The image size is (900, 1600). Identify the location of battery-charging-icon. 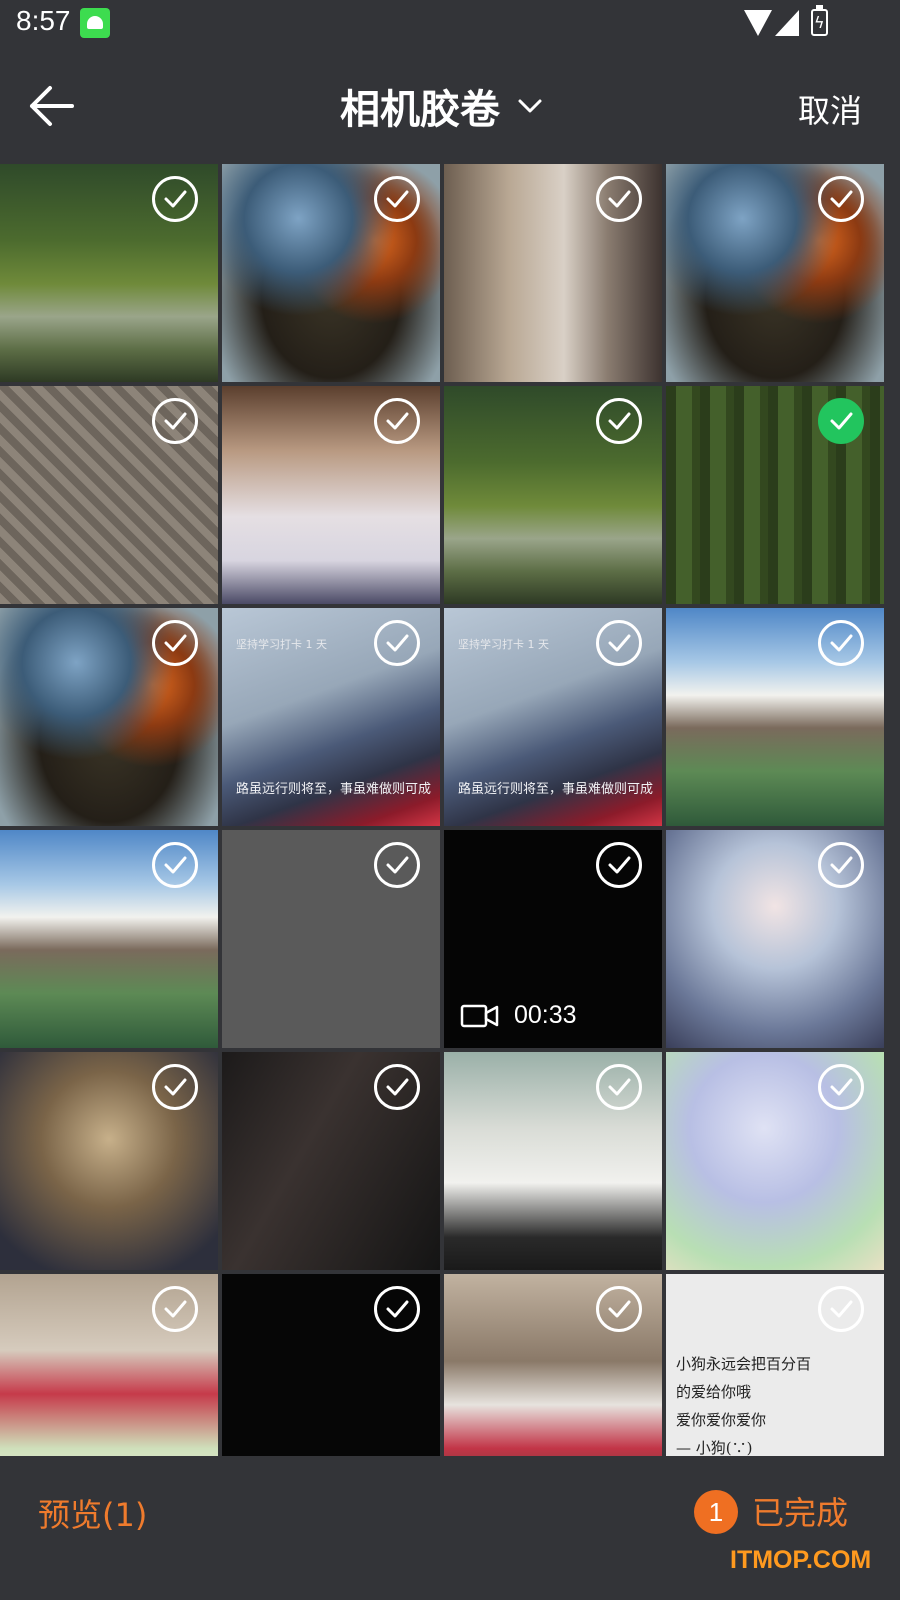
(819, 20).